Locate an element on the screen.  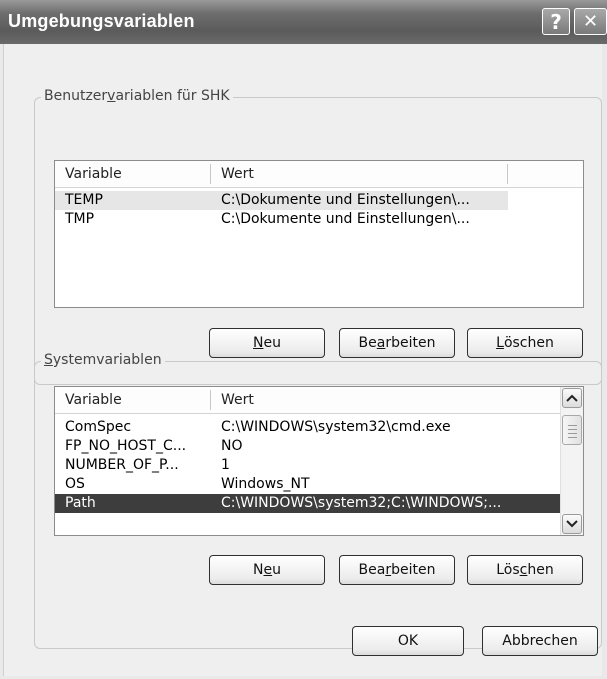
system-edit-button: Bea r beiten is located at coordinates (397, 570).